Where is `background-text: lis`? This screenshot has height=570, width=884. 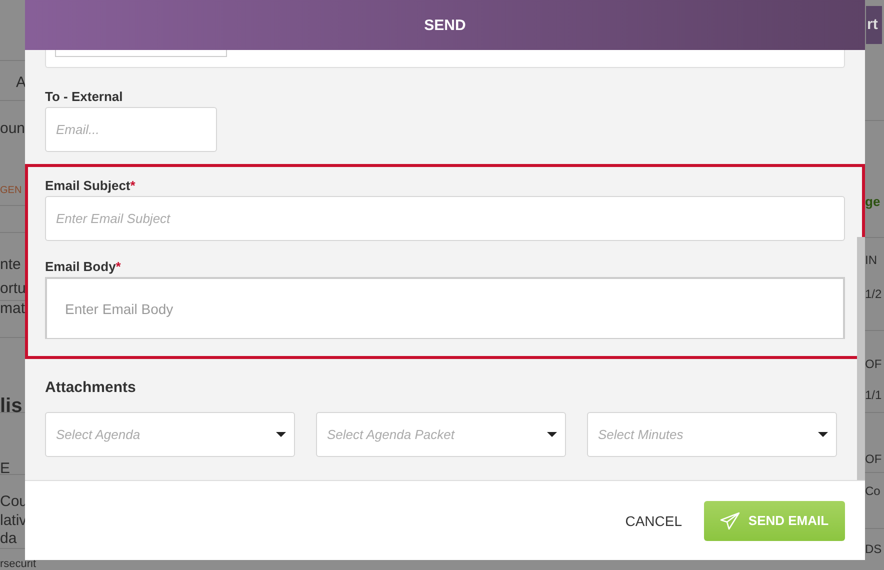 background-text: lis is located at coordinates (11, 406).